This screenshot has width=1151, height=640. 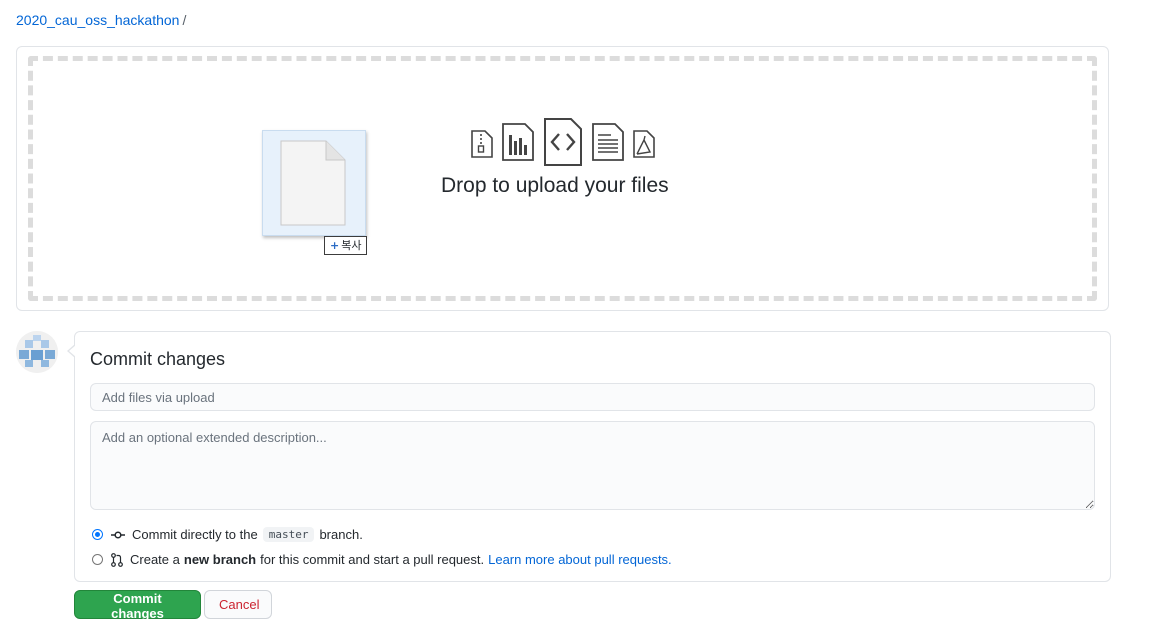 I want to click on commit-summary-input, so click(x=592, y=397).